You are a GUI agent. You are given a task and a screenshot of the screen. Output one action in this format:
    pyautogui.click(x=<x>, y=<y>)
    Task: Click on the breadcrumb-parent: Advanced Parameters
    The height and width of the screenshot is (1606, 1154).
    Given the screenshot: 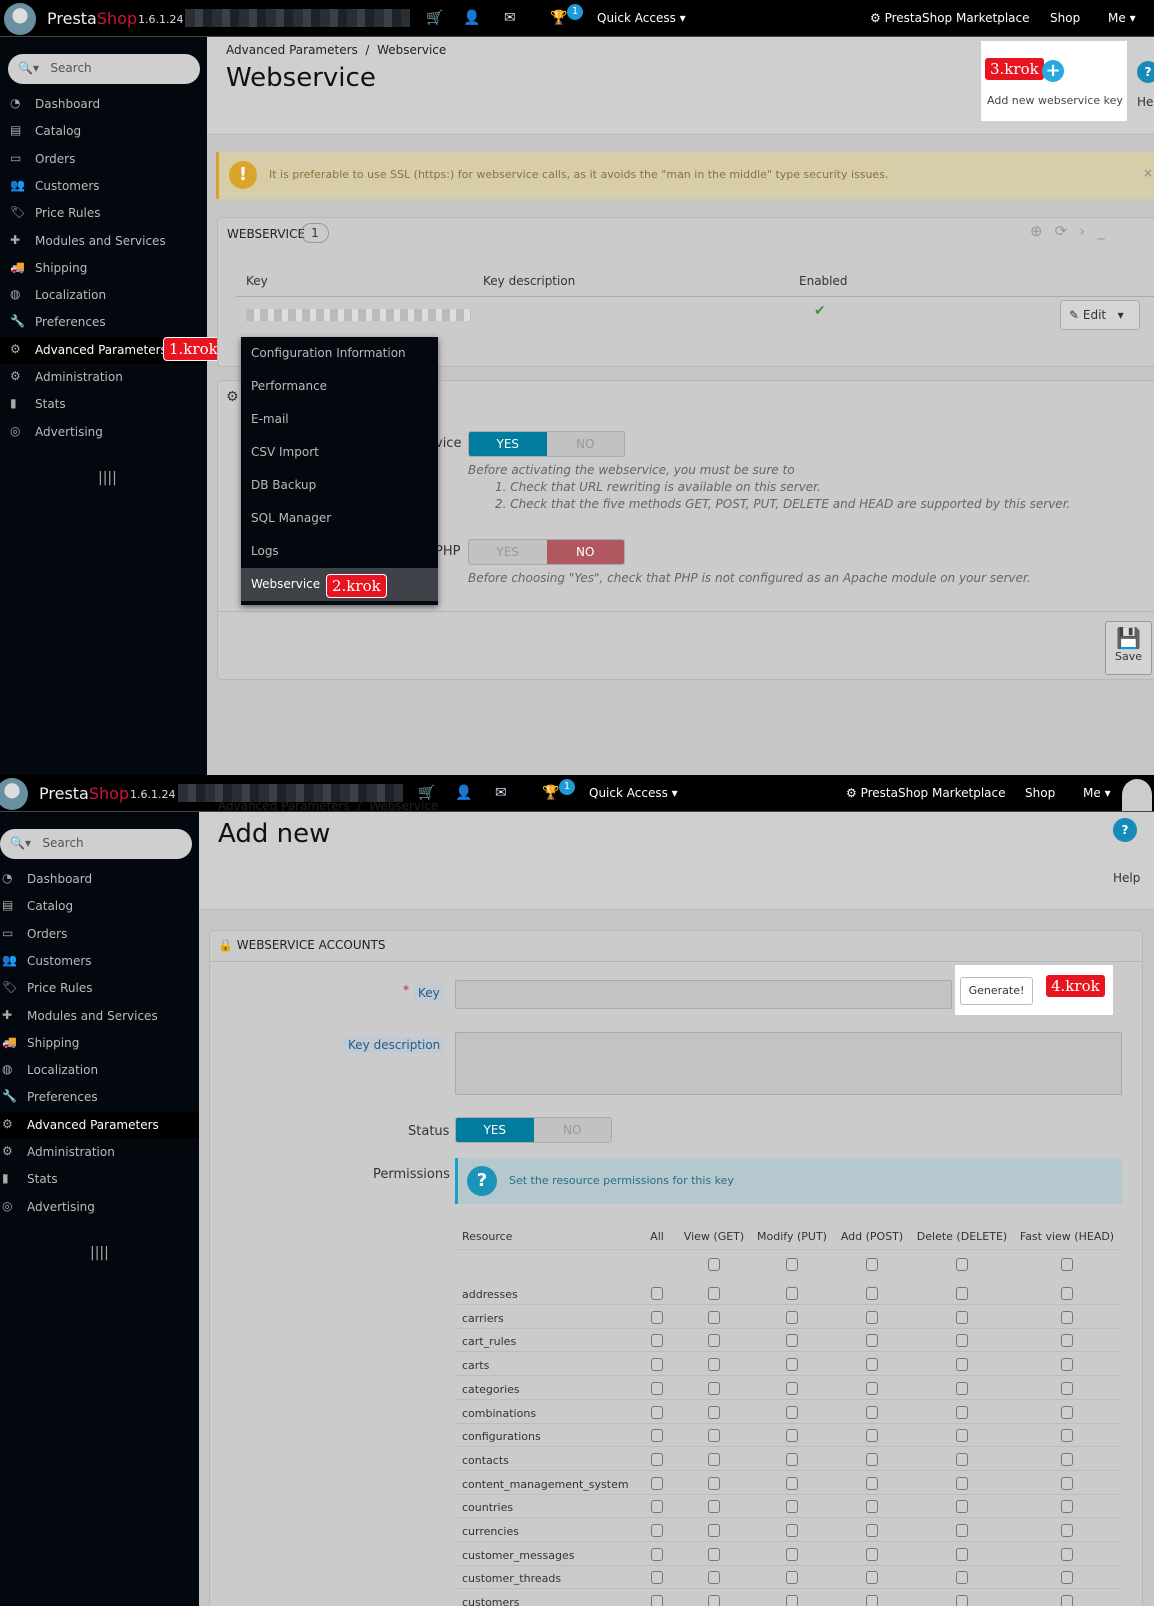 What is the action you would take?
    pyautogui.click(x=292, y=50)
    